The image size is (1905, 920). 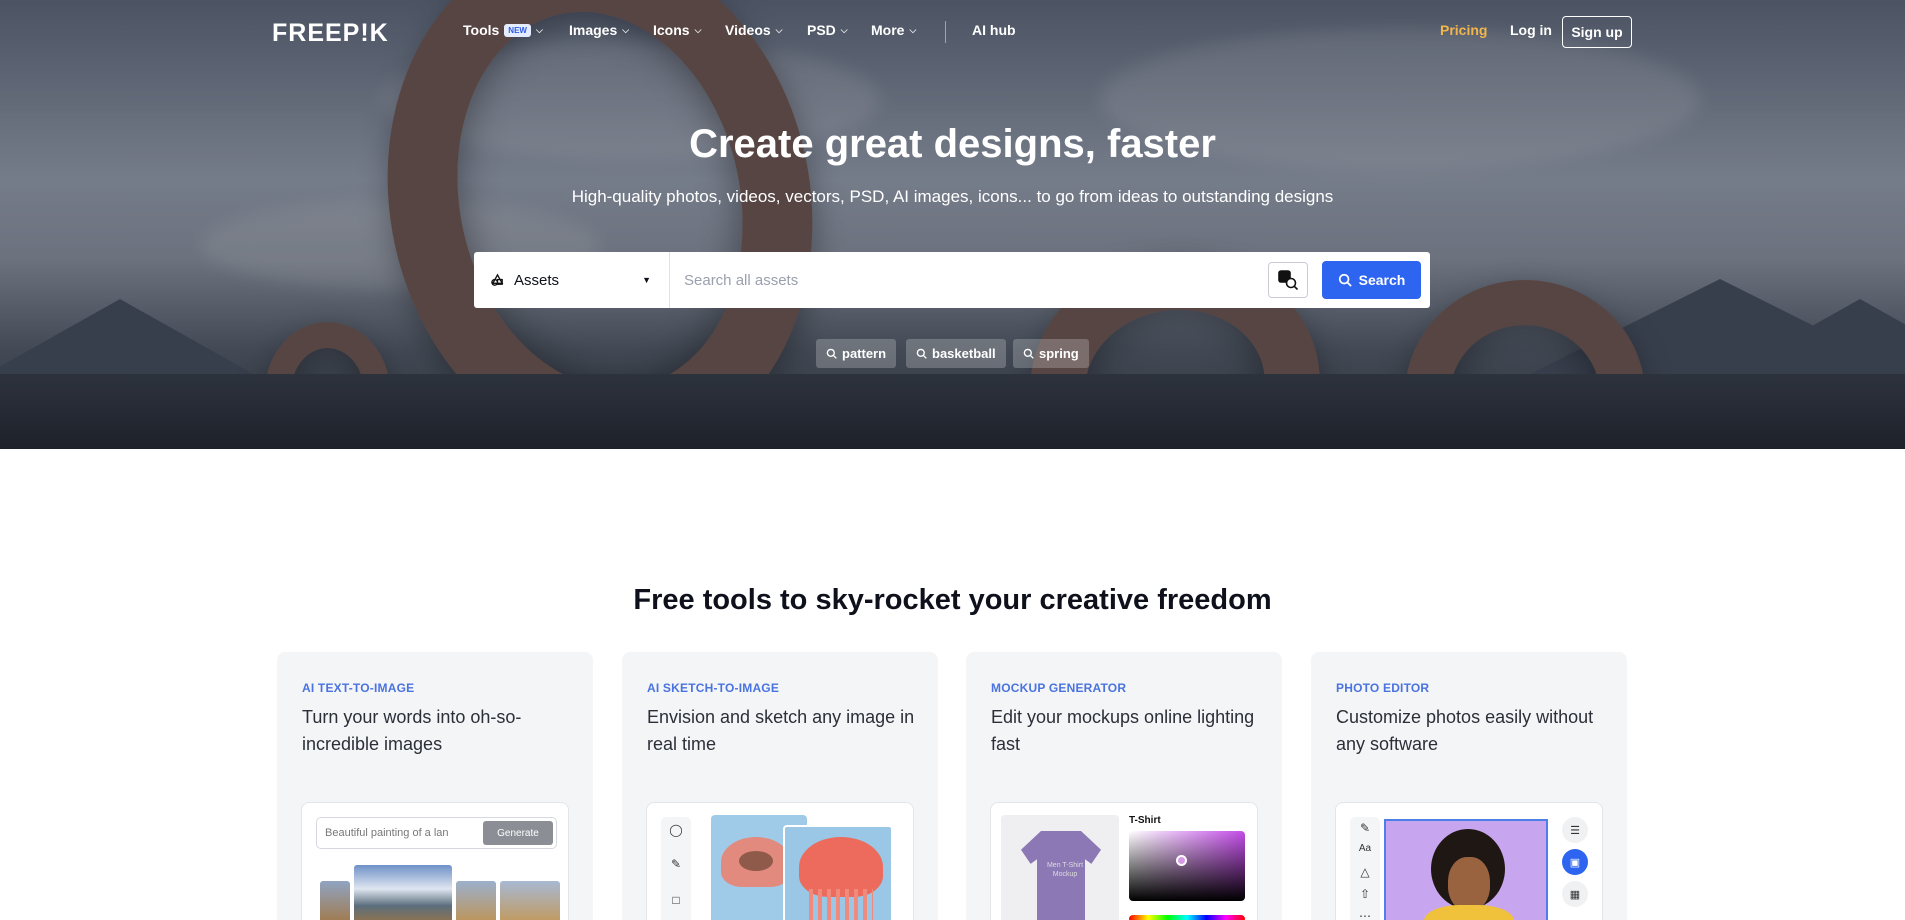 What do you see at coordinates (952, 144) in the screenshot?
I see `hero-title: Create great designs, faster` at bounding box center [952, 144].